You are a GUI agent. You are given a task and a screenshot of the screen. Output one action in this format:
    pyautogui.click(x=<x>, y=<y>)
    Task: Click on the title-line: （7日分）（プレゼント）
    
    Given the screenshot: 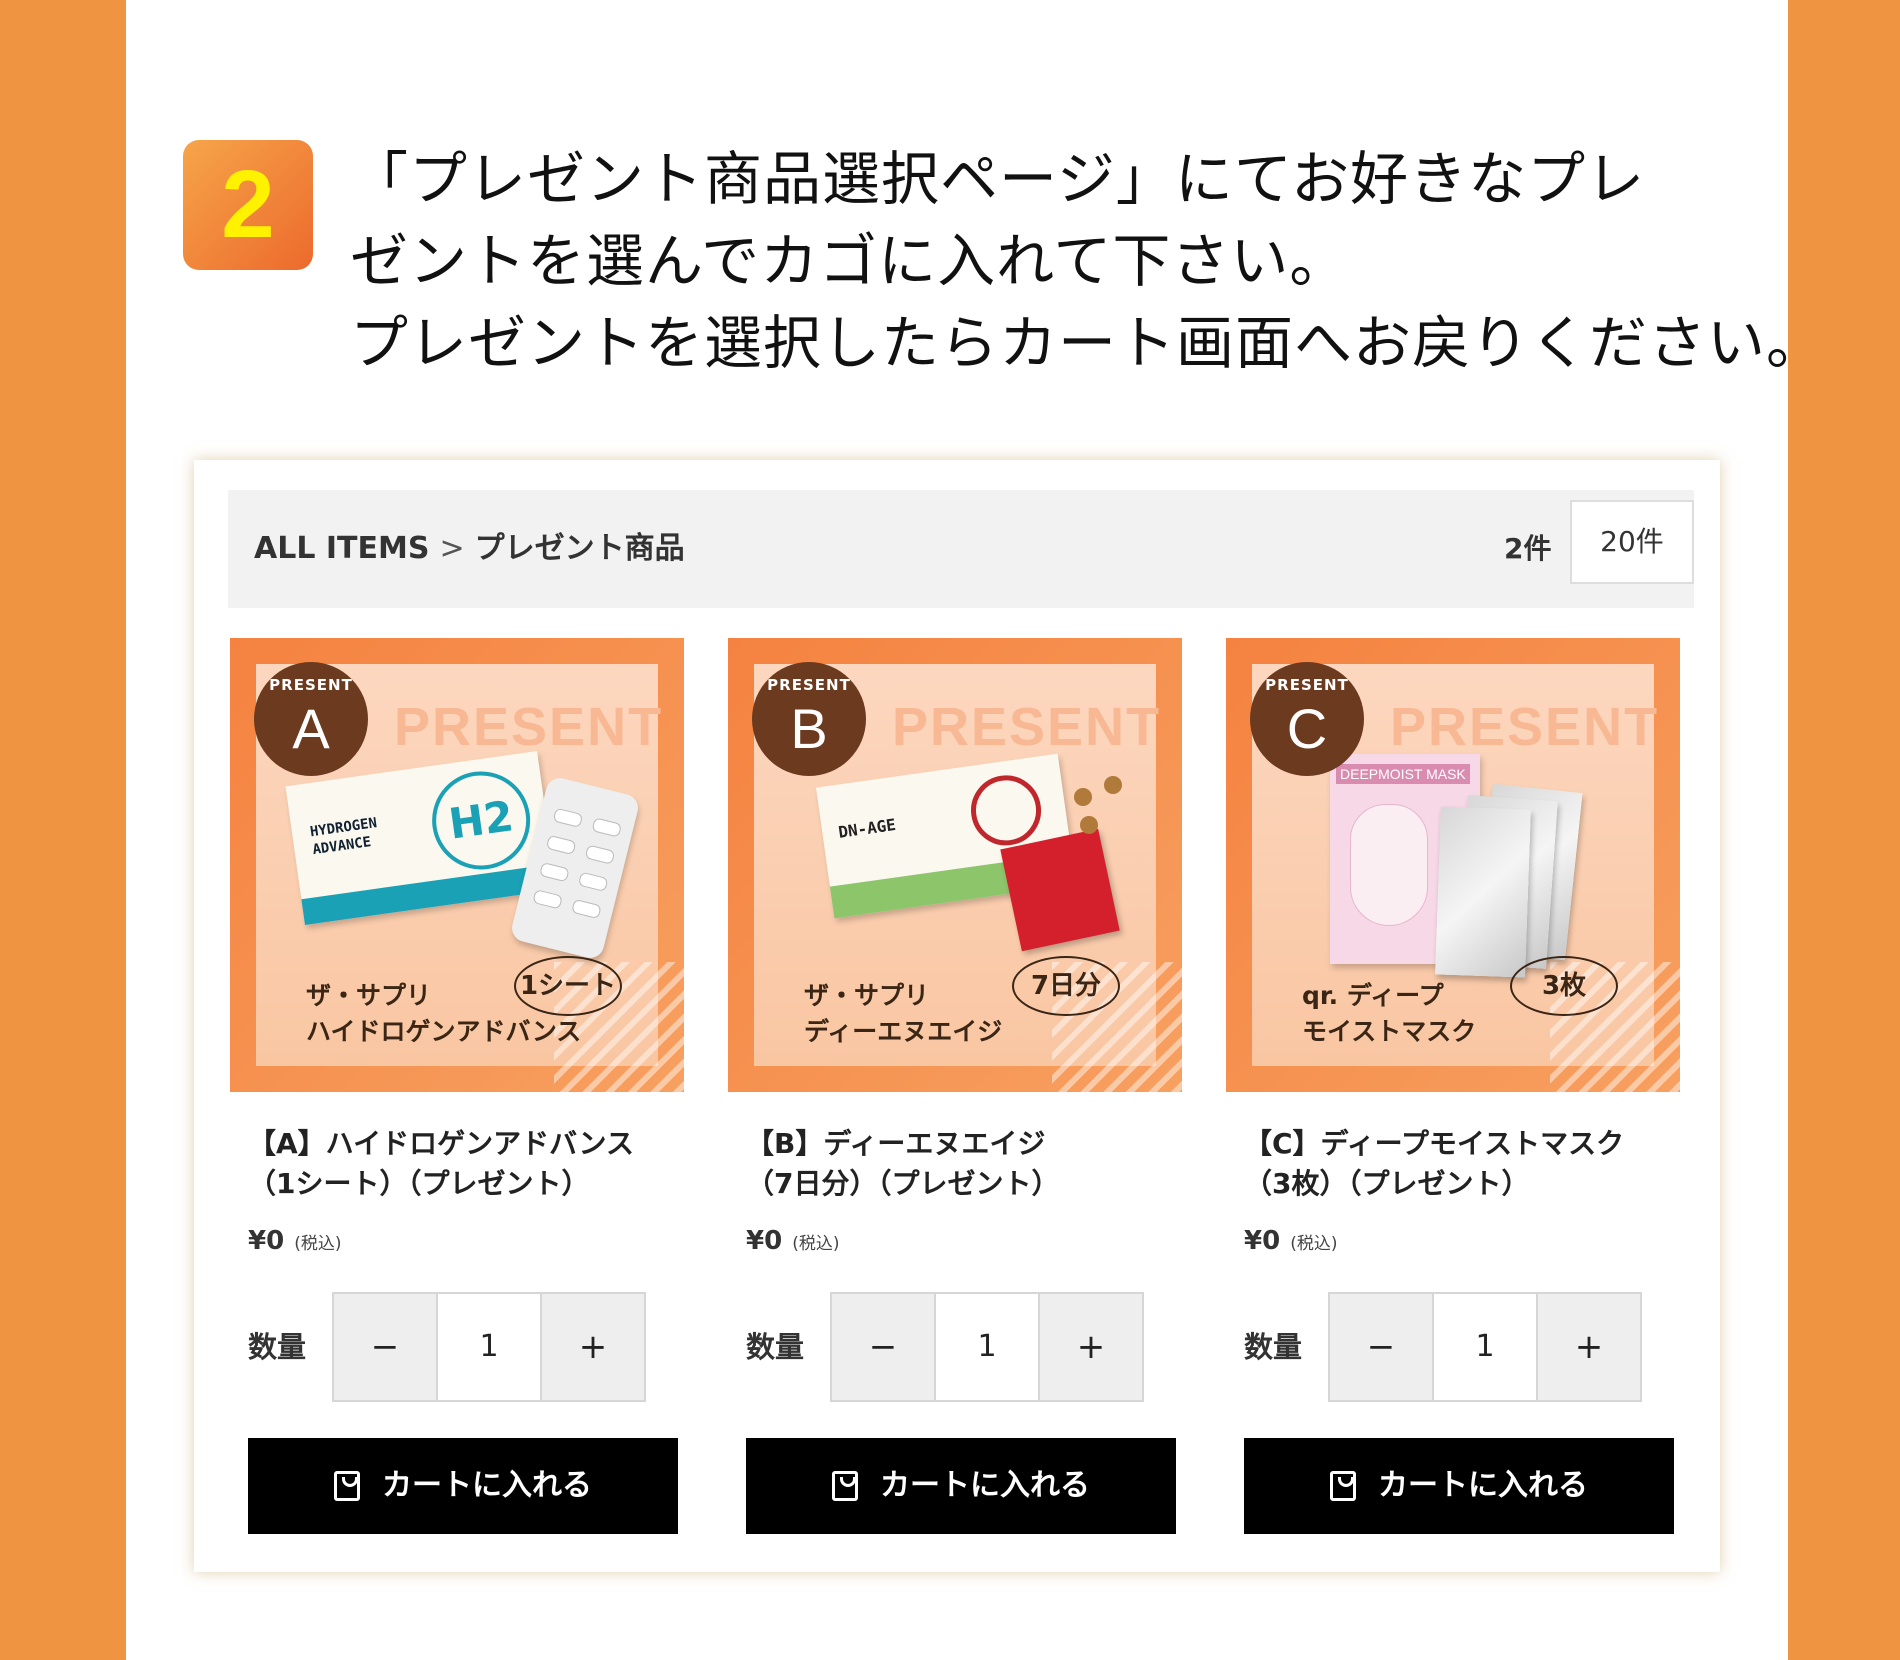 What is the action you would take?
    pyautogui.click(x=903, y=1183)
    